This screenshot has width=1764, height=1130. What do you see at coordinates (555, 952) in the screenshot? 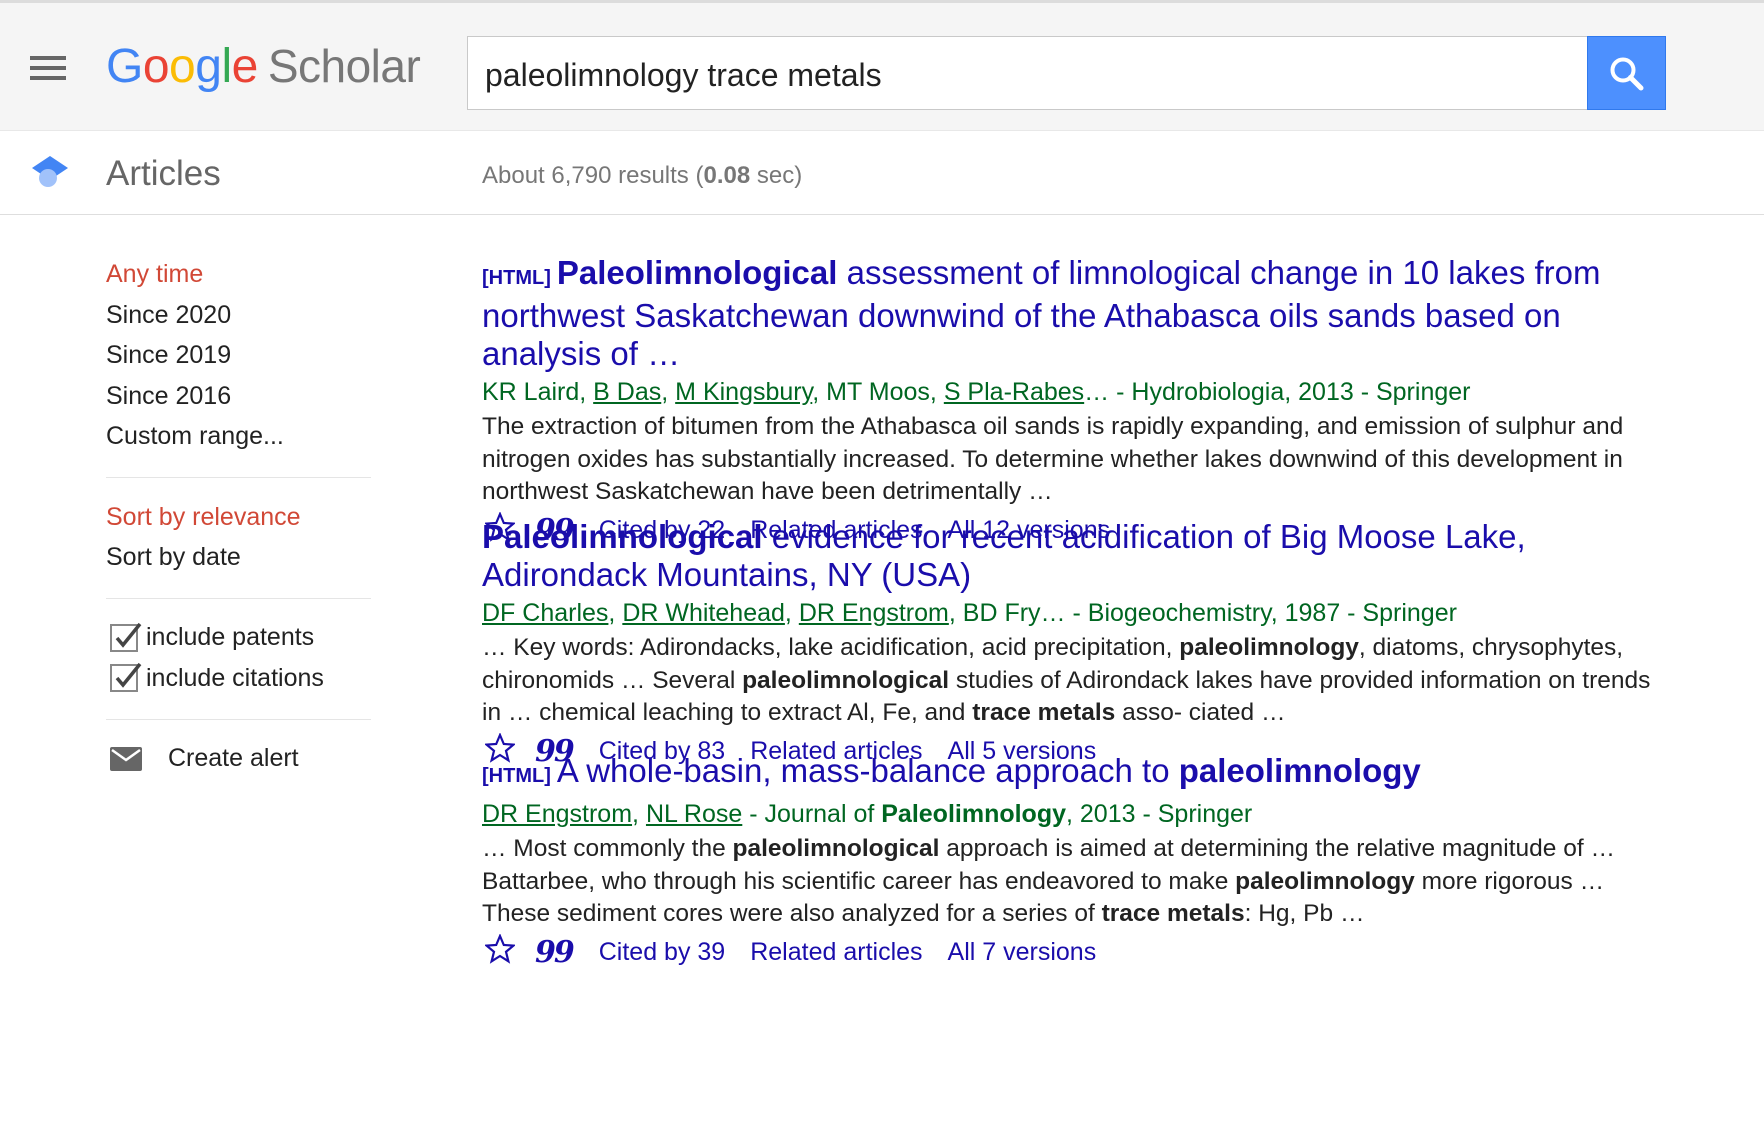
I see `cite-quote-icon: 99` at bounding box center [555, 952].